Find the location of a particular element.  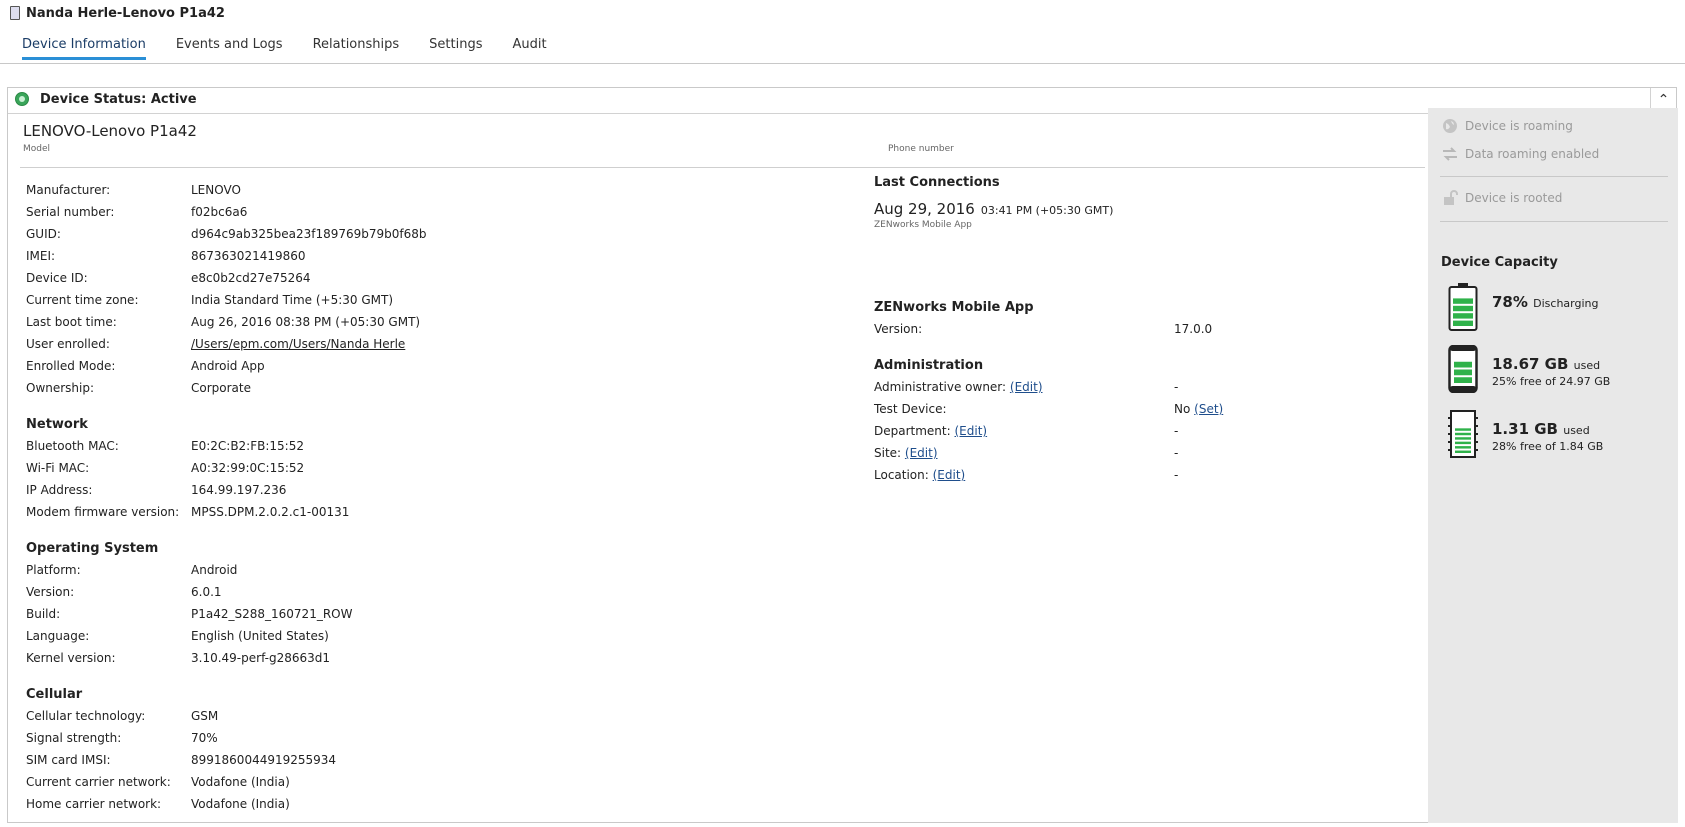

detail-label: Bluetooth MAC: is located at coordinates (72, 446).